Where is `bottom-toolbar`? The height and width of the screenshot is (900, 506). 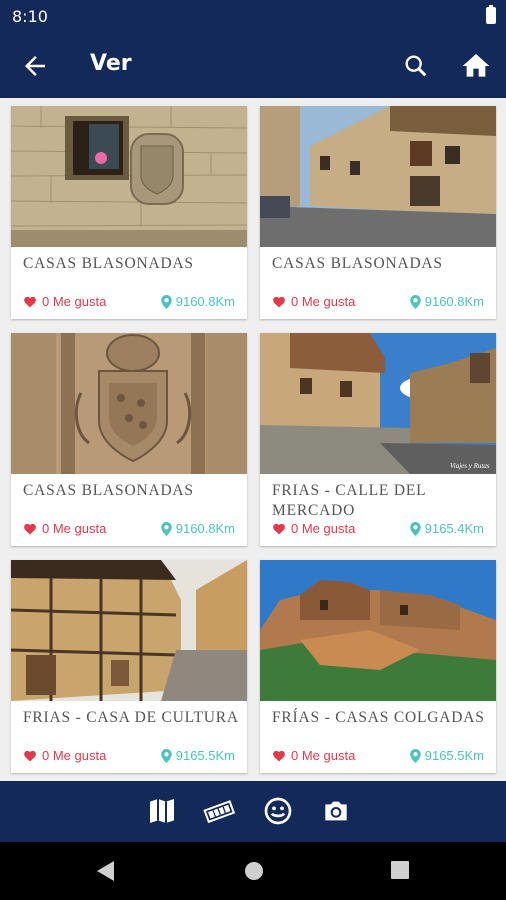 bottom-toolbar is located at coordinates (253, 811).